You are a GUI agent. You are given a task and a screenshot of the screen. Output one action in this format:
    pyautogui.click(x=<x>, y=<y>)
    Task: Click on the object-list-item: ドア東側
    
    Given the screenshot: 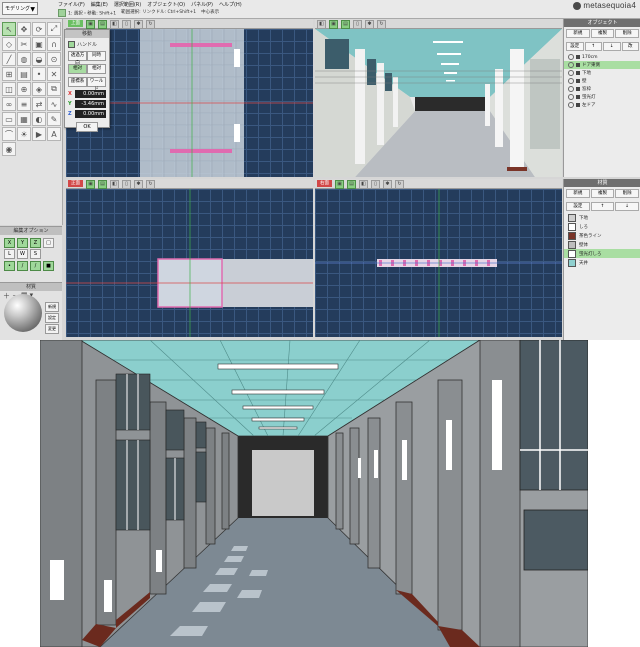 What is the action you would take?
    pyautogui.click(x=602, y=65)
    